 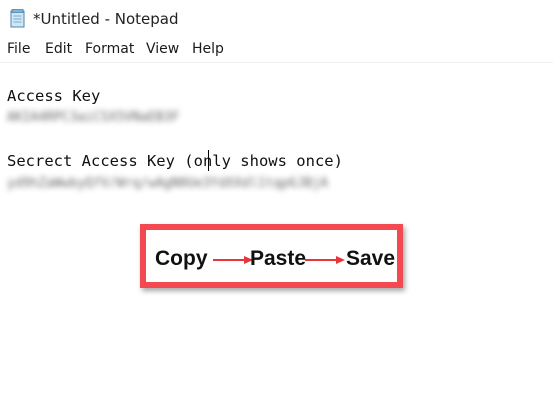 What do you see at coordinates (208, 49) in the screenshot?
I see `menu-help: Help` at bounding box center [208, 49].